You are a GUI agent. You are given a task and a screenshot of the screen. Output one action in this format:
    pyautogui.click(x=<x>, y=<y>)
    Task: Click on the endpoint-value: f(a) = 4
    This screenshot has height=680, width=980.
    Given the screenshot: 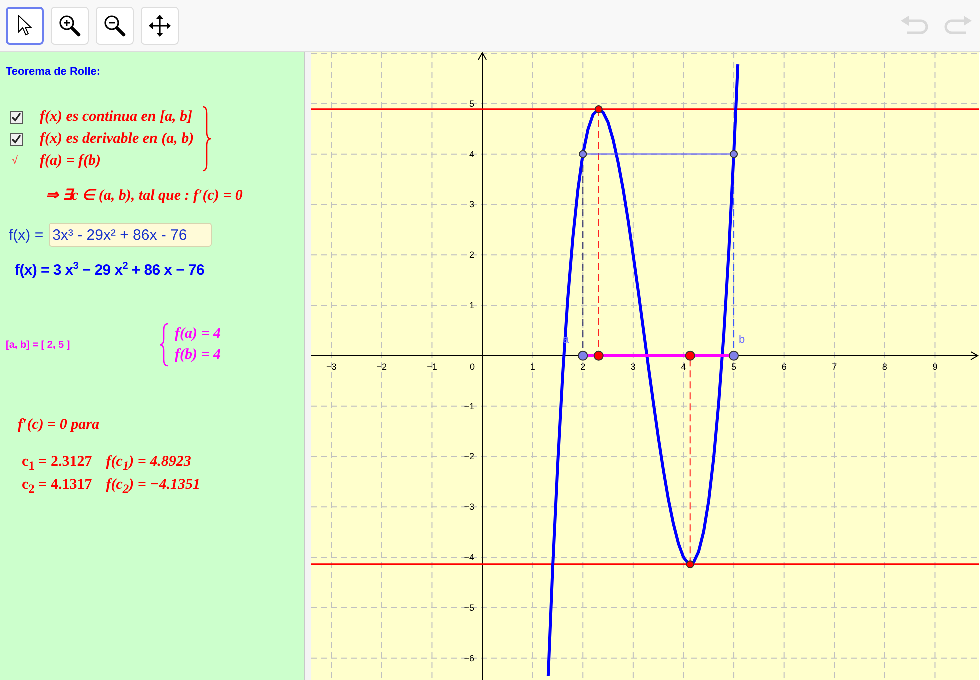 What is the action you would take?
    pyautogui.click(x=198, y=334)
    